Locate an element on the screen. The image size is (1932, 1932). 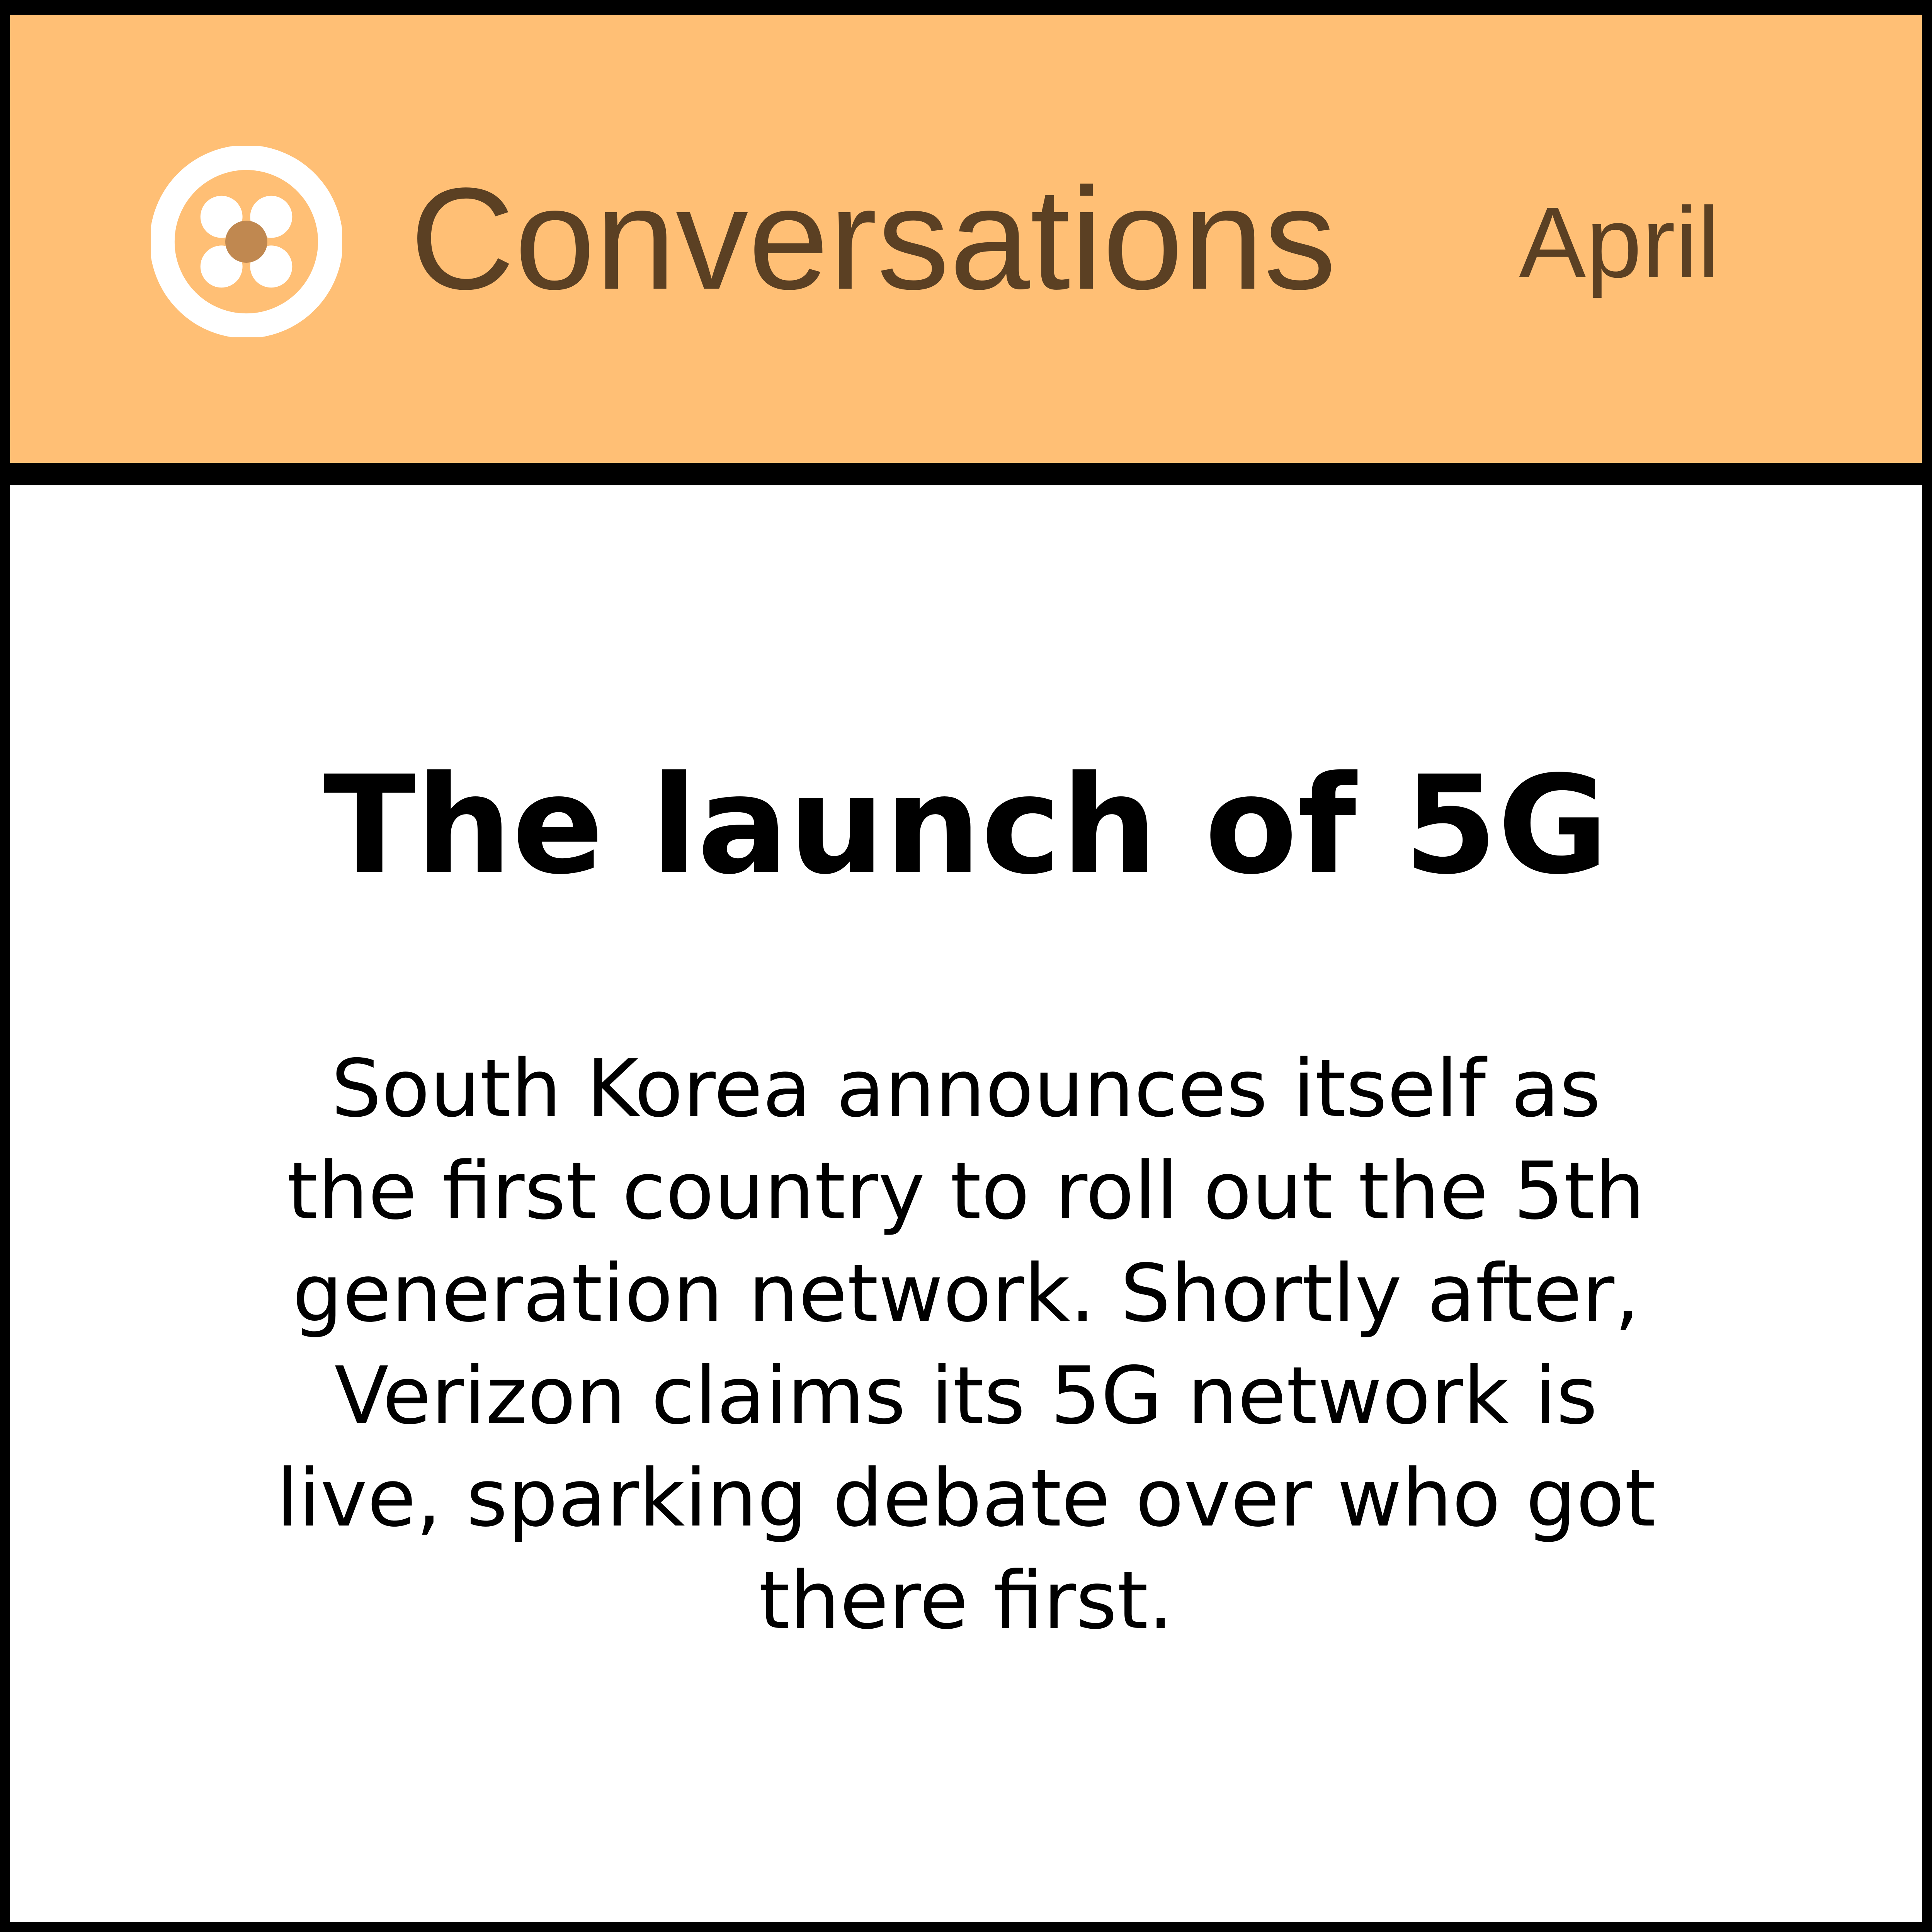
description-line: generation network. Shortly after, is located at coordinates (966, 1294).